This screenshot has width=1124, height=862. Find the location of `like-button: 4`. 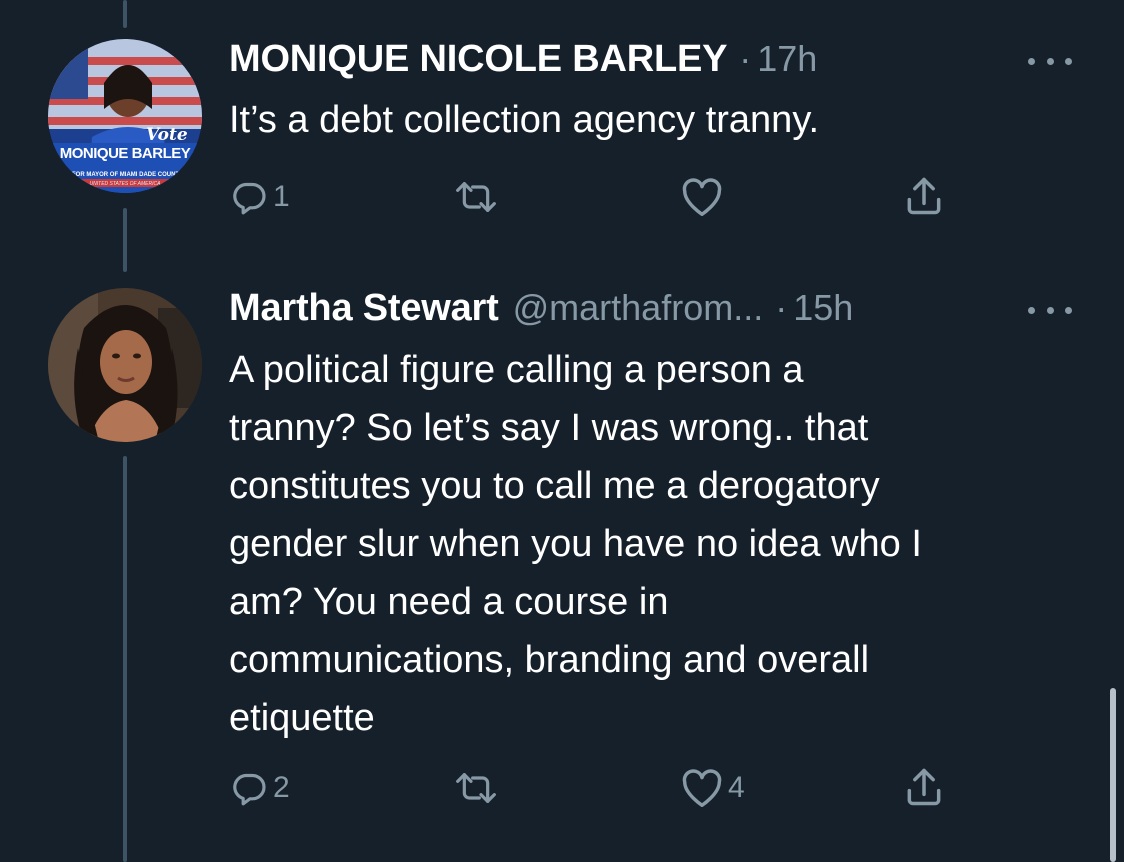

like-button: 4 is located at coordinates (712, 788).